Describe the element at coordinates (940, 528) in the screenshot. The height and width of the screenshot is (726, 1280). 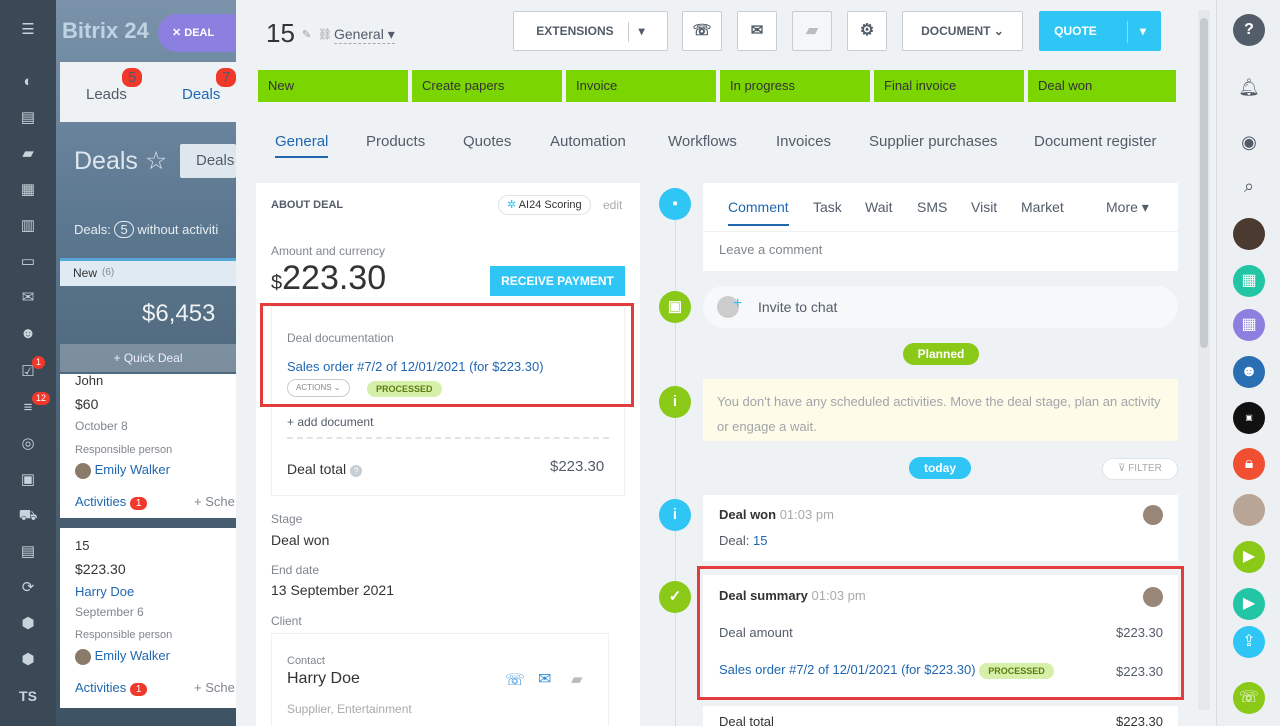
I see `deal-won-event: Deal won 01:03 pm Deal: 15` at that location.